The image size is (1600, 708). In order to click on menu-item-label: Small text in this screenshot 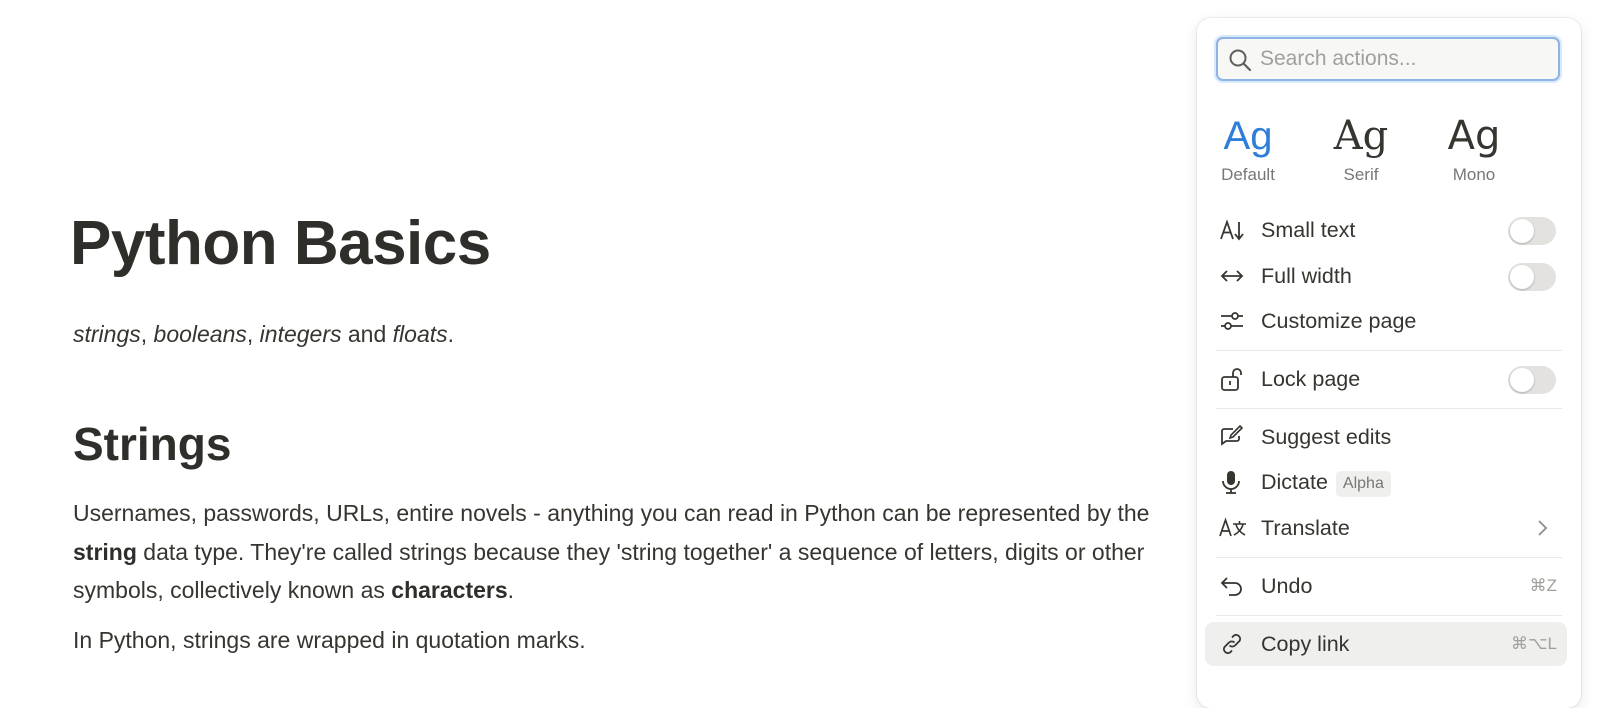, I will do `click(1308, 230)`.